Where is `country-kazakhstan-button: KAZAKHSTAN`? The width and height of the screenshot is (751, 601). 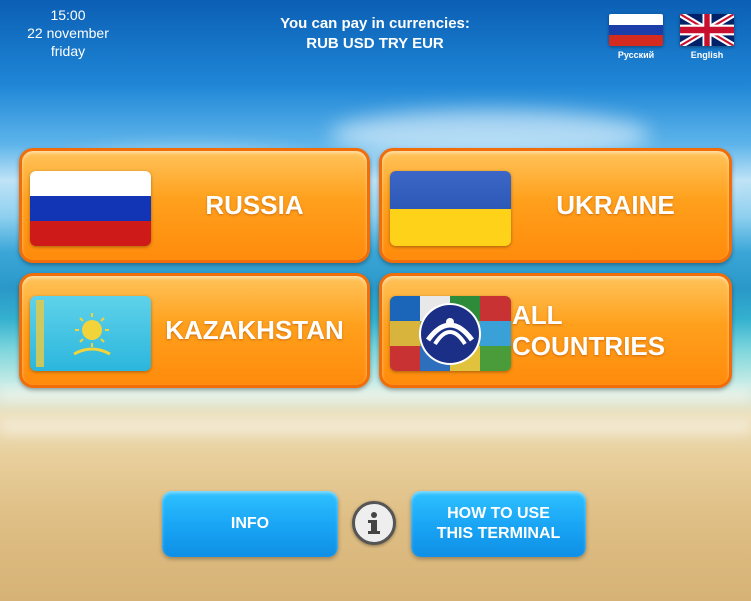 country-kazakhstan-button: KAZAKHSTAN is located at coordinates (194, 330).